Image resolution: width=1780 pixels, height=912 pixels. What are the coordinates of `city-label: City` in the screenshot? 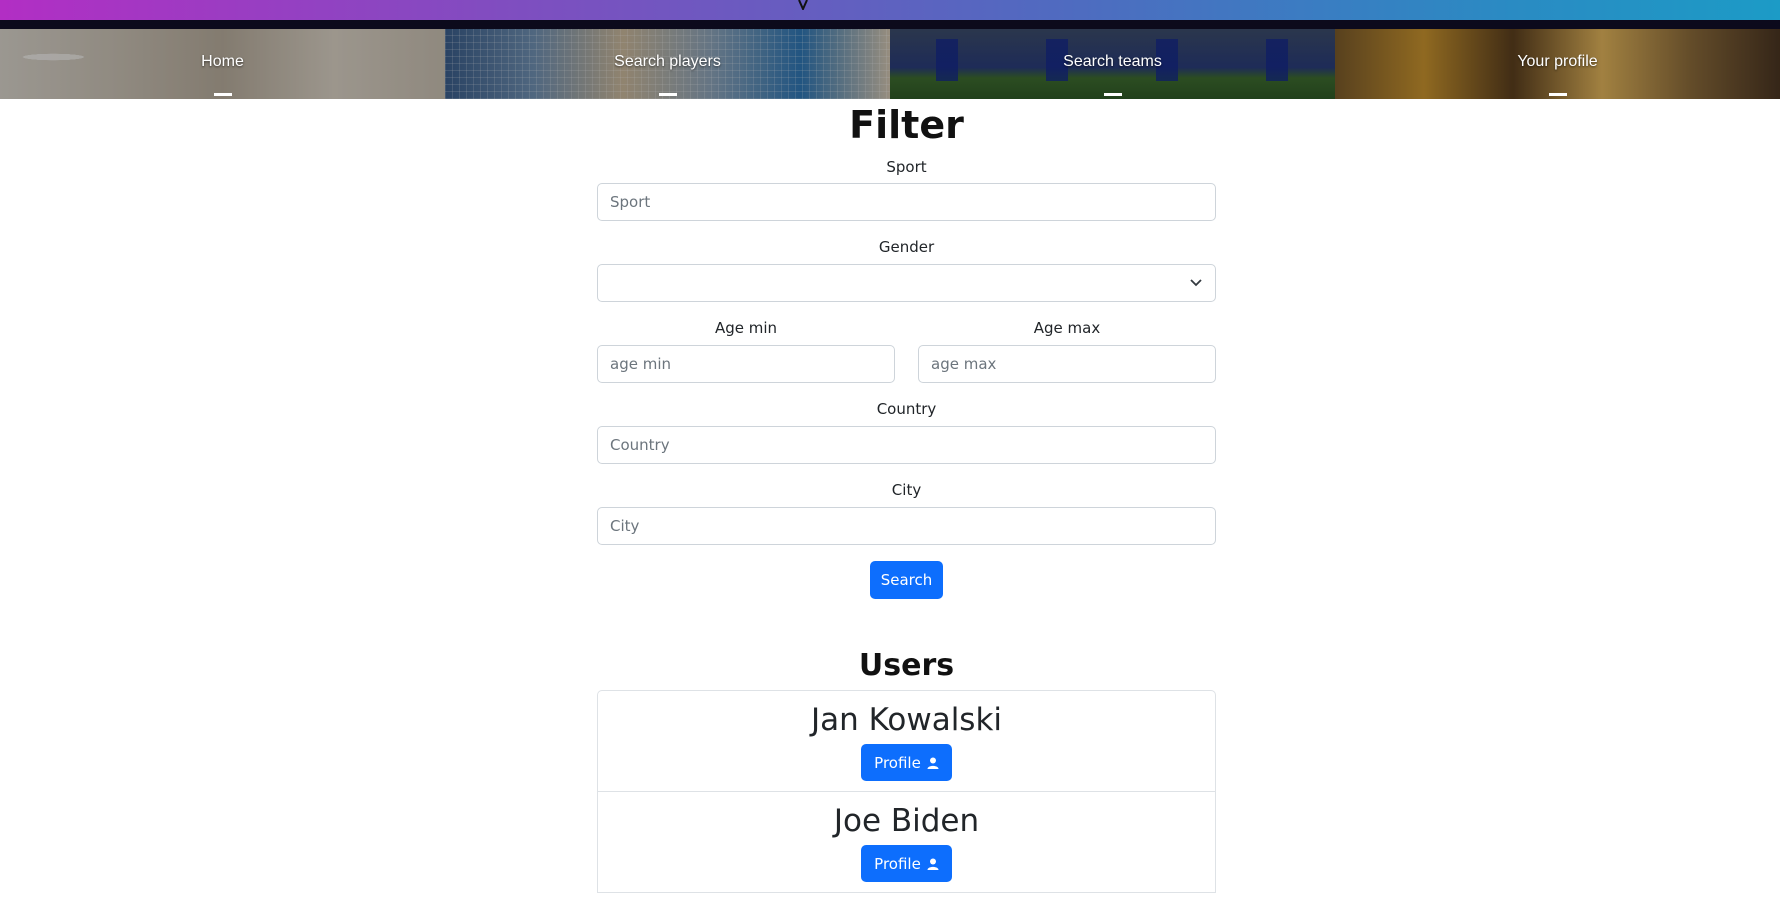 It's located at (906, 490).